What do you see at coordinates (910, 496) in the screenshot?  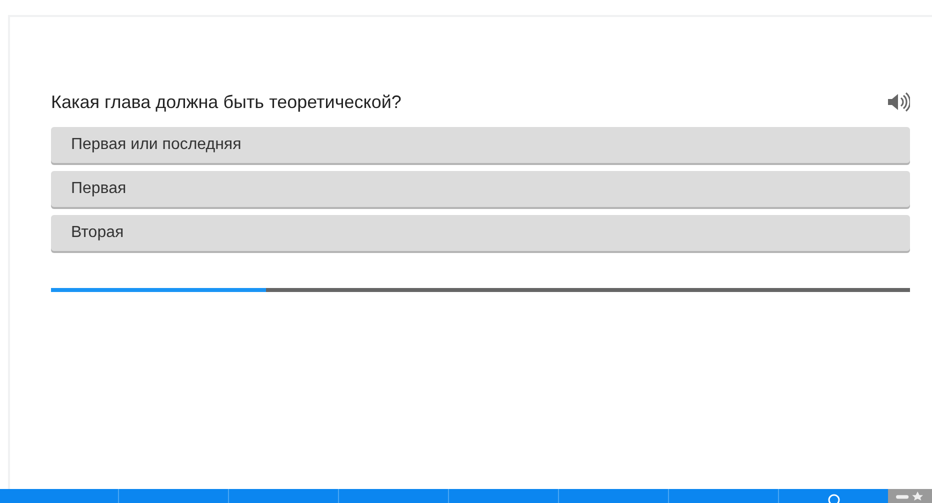 I see `tools-button` at bounding box center [910, 496].